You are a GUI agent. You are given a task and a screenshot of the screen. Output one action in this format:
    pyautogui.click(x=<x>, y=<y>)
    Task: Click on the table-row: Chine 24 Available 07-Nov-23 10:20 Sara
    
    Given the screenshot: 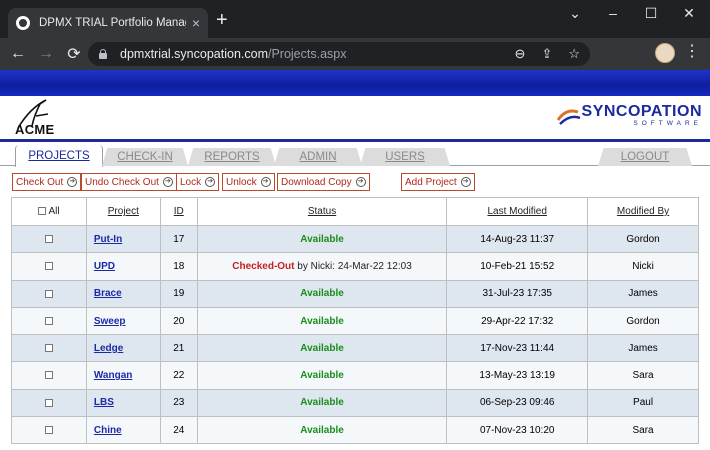 What is the action you would take?
    pyautogui.click(x=355, y=430)
    